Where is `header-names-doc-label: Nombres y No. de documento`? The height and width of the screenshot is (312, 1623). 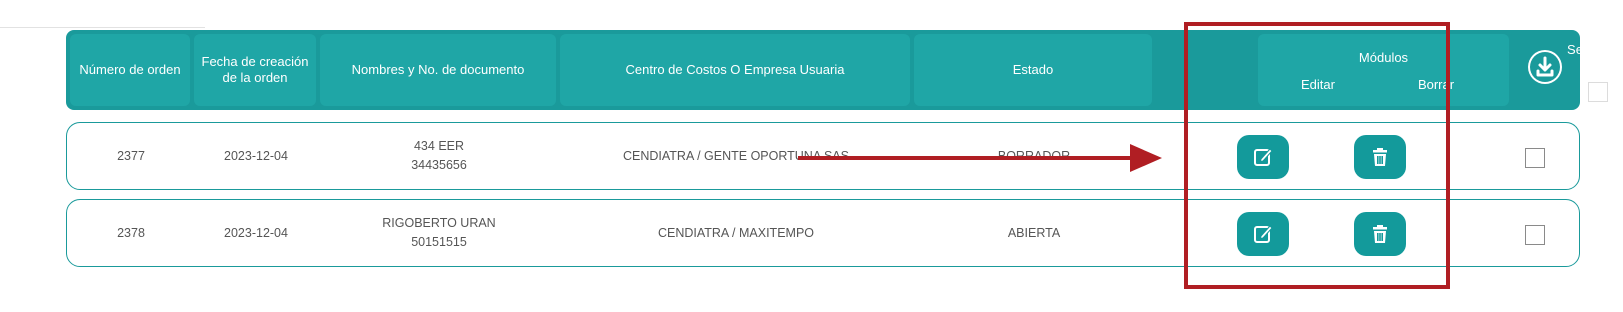
header-names-doc-label: Nombres y No. de documento is located at coordinates (438, 69).